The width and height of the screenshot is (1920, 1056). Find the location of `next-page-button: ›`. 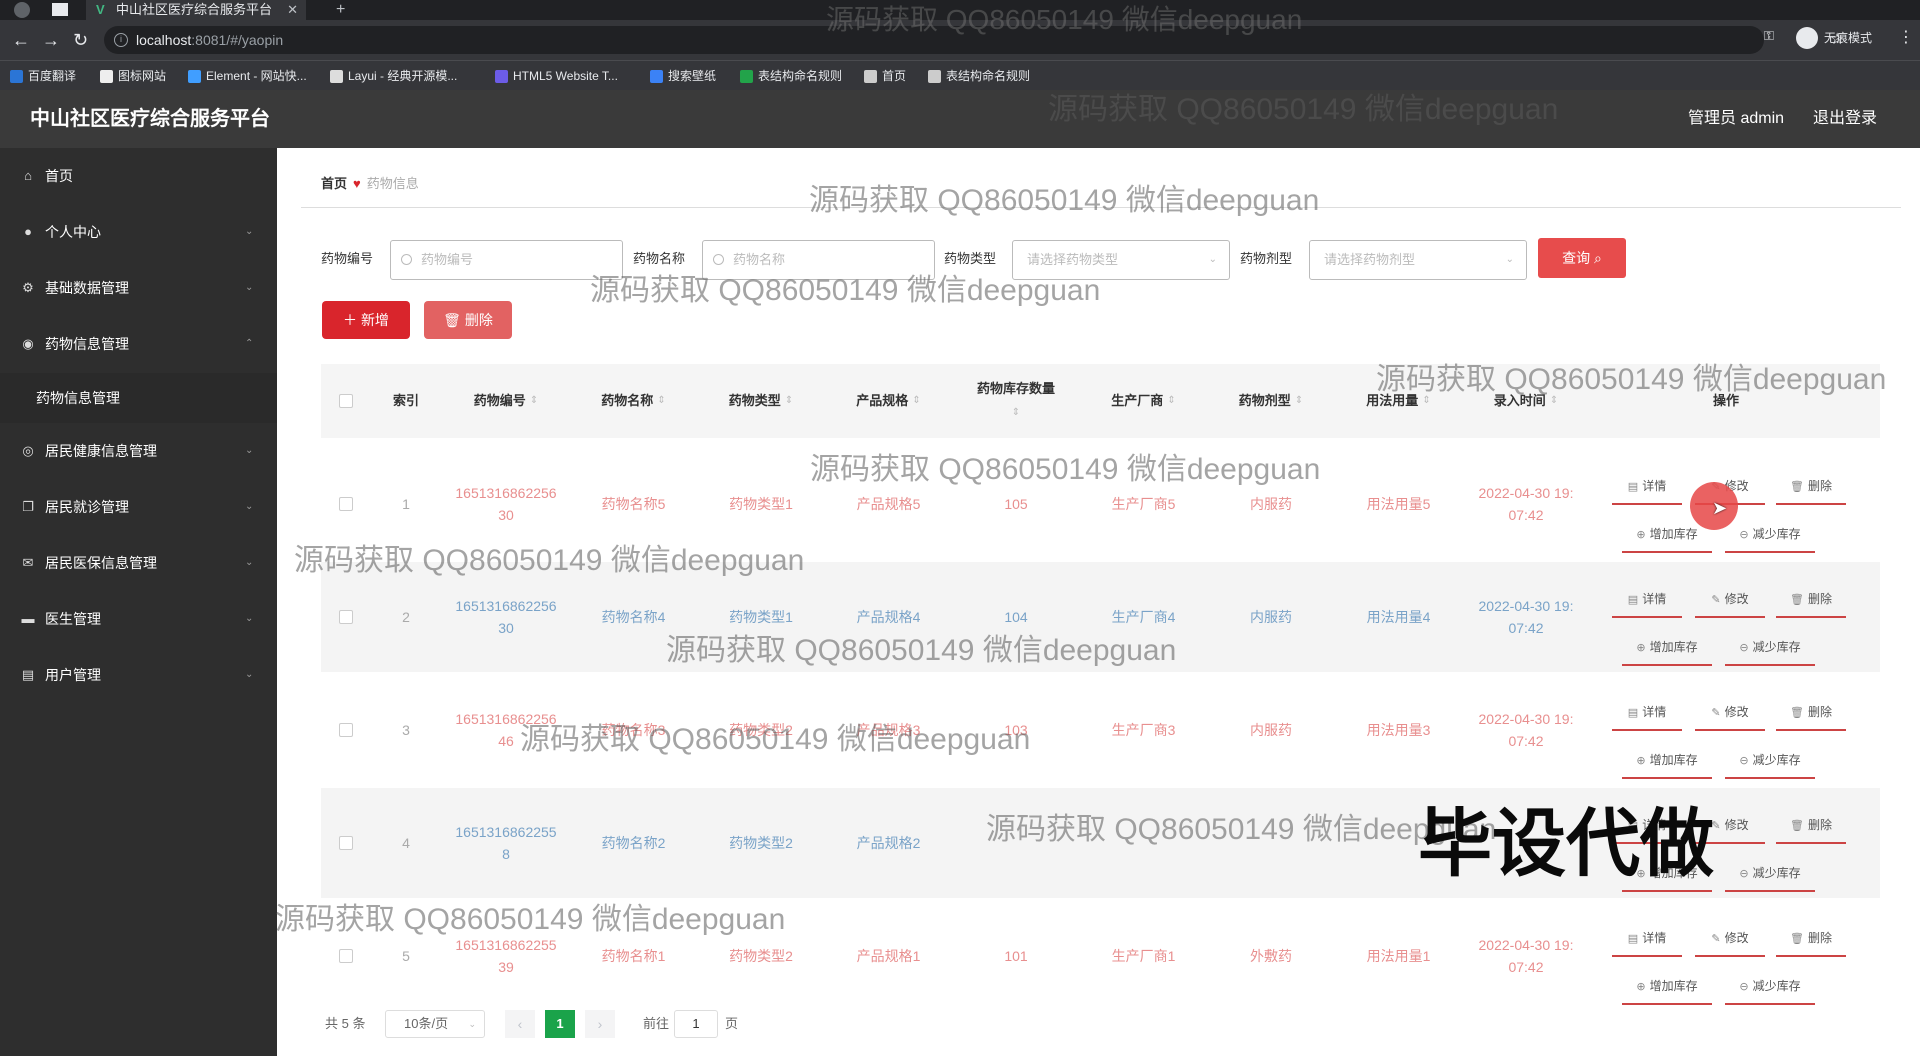

next-page-button: › is located at coordinates (600, 1024).